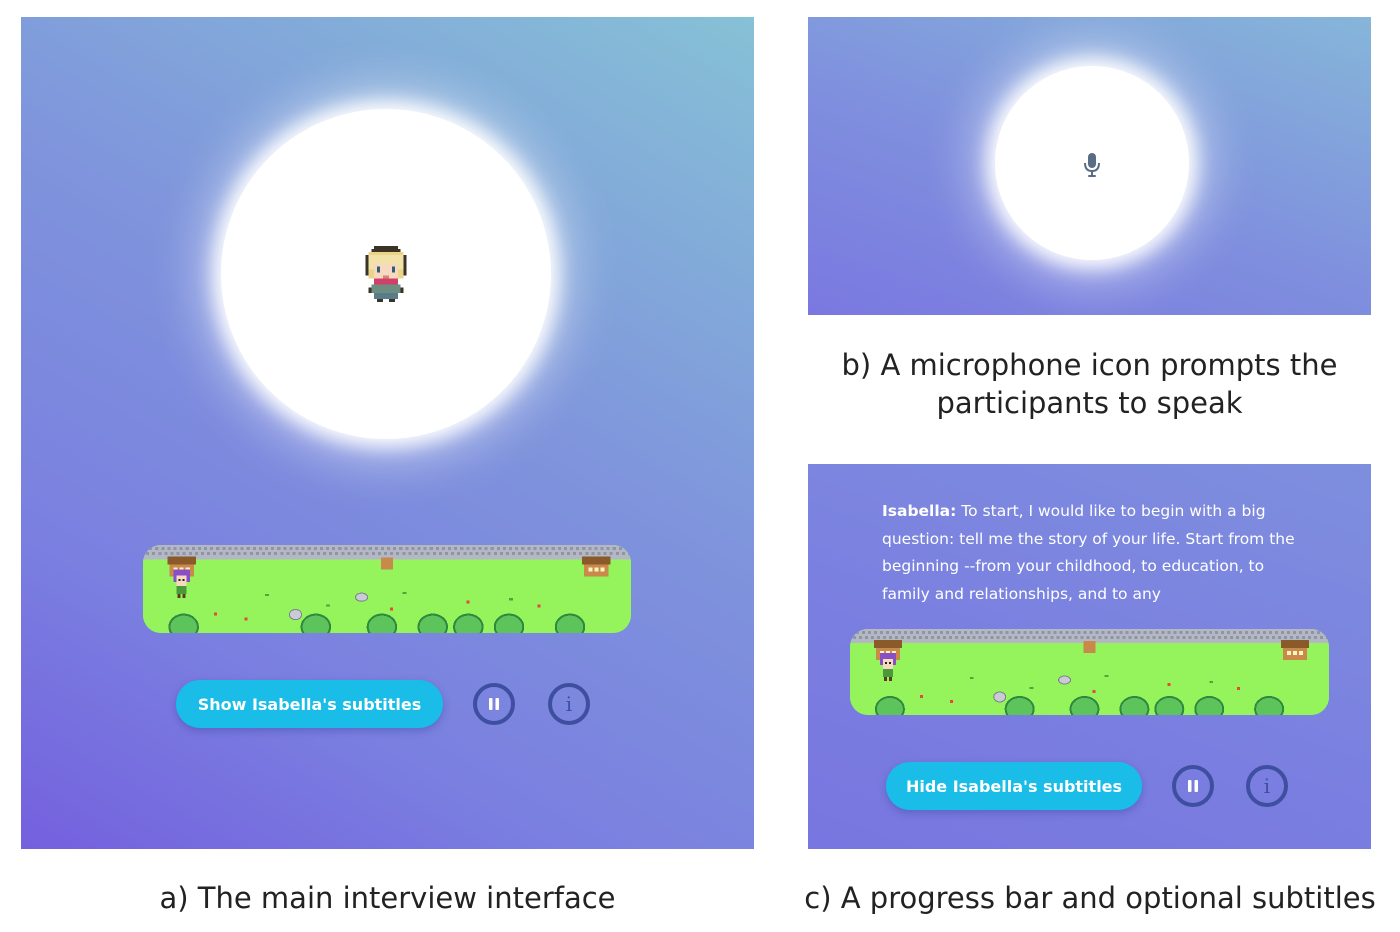 This screenshot has height=932, width=1400. I want to click on microphone-icon, so click(1092, 165).